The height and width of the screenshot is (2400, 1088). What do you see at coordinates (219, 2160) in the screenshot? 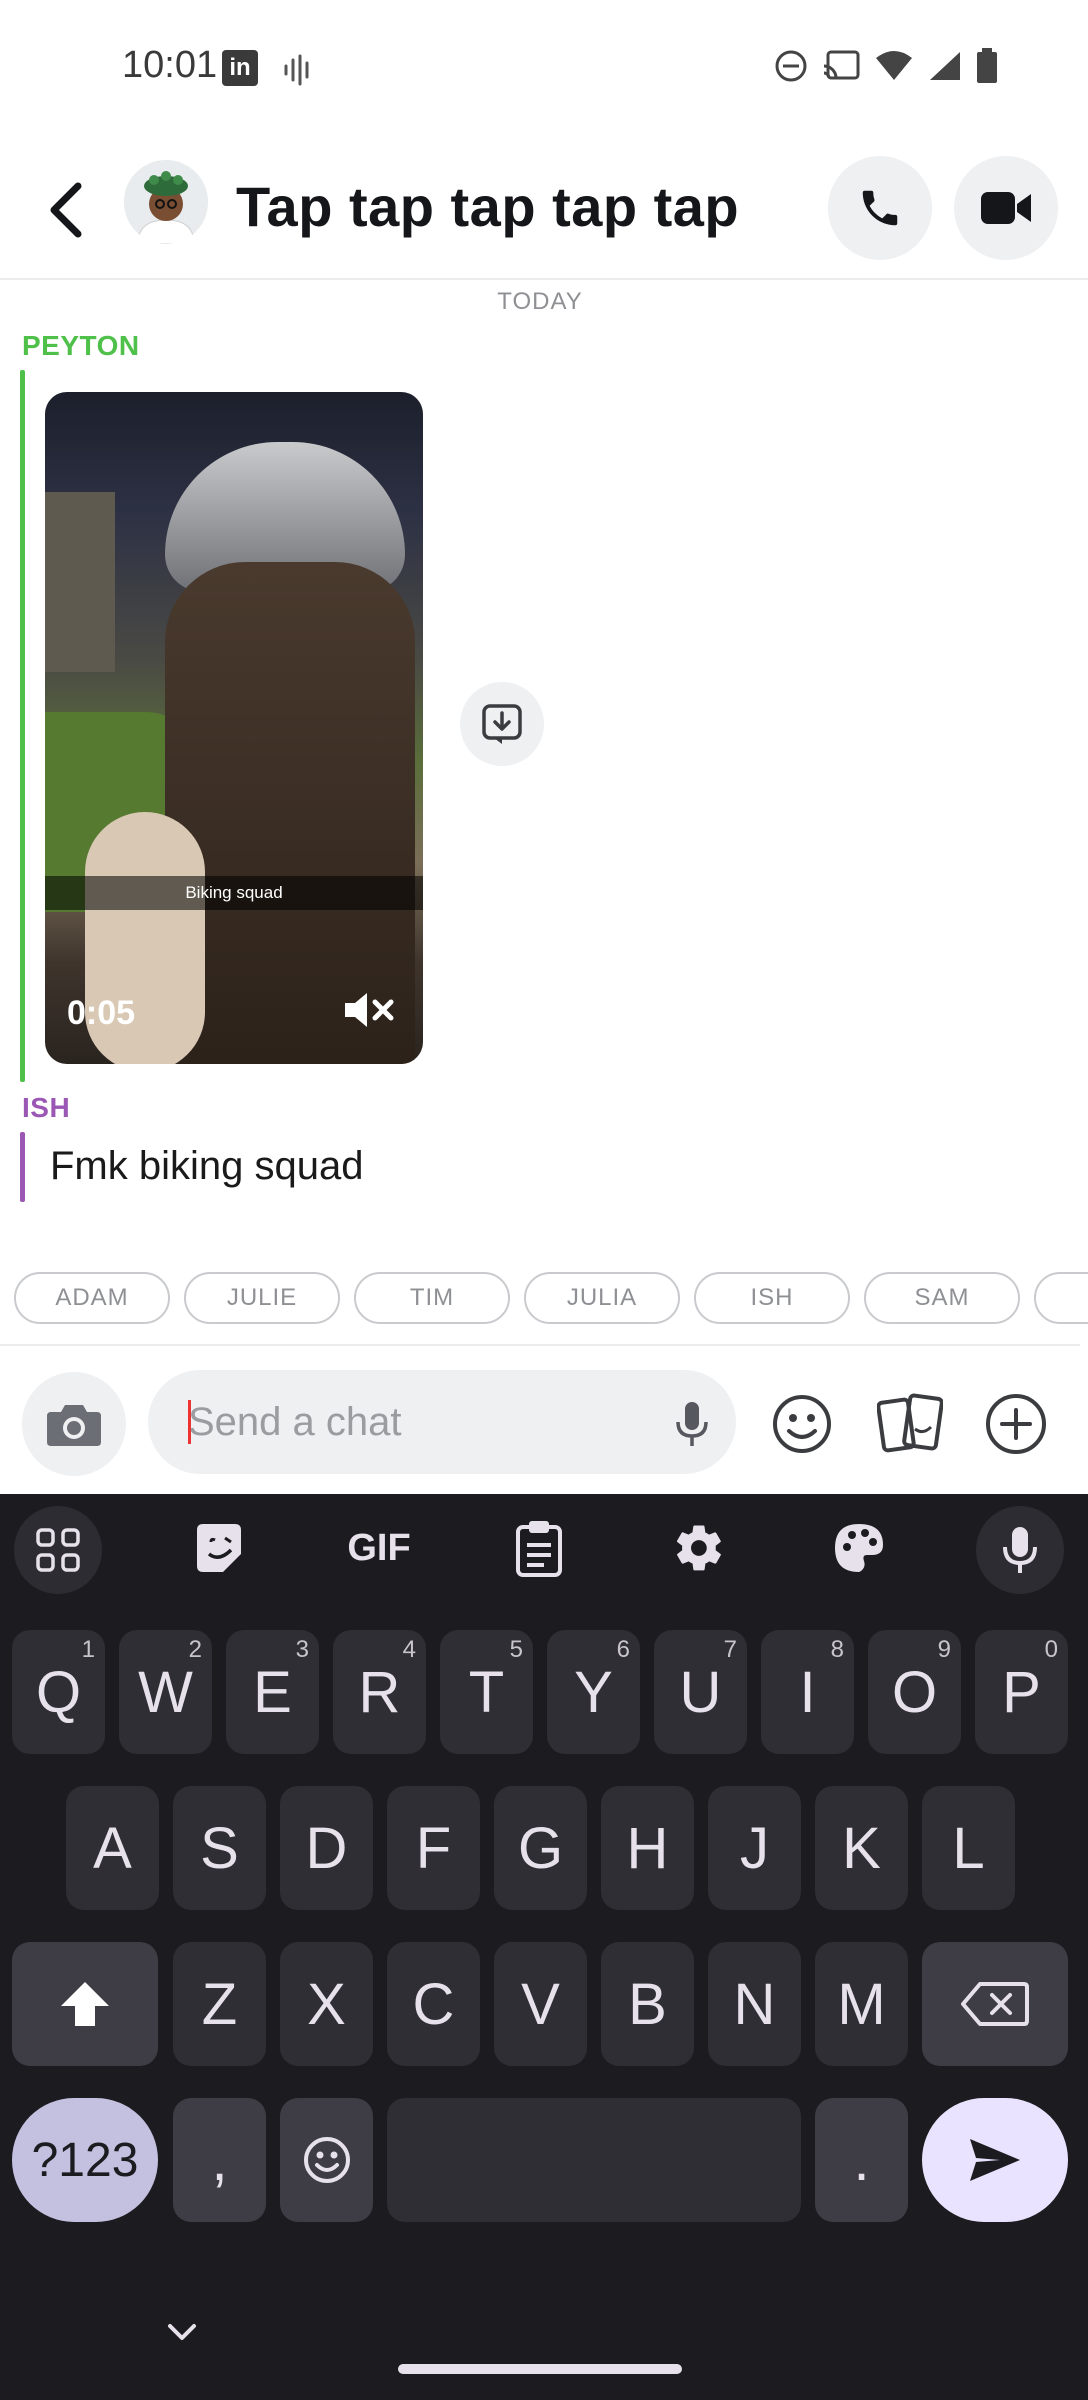
I see `comma-key: ,` at bounding box center [219, 2160].